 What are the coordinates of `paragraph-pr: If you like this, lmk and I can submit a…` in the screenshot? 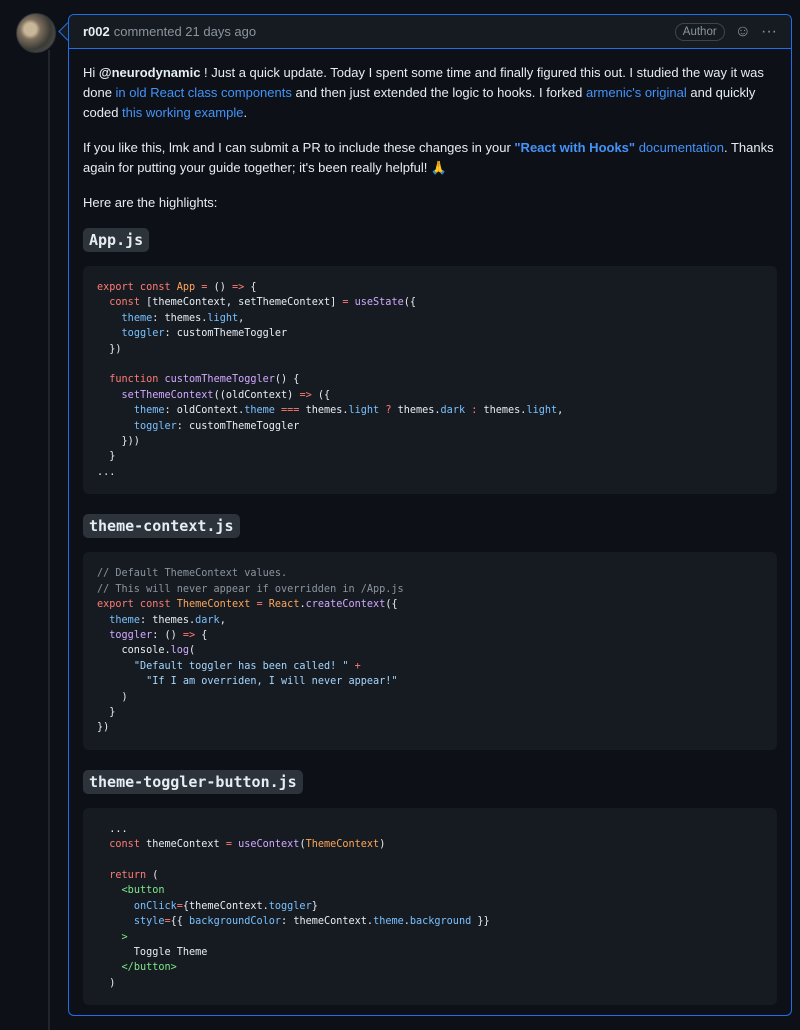 It's located at (428, 157).